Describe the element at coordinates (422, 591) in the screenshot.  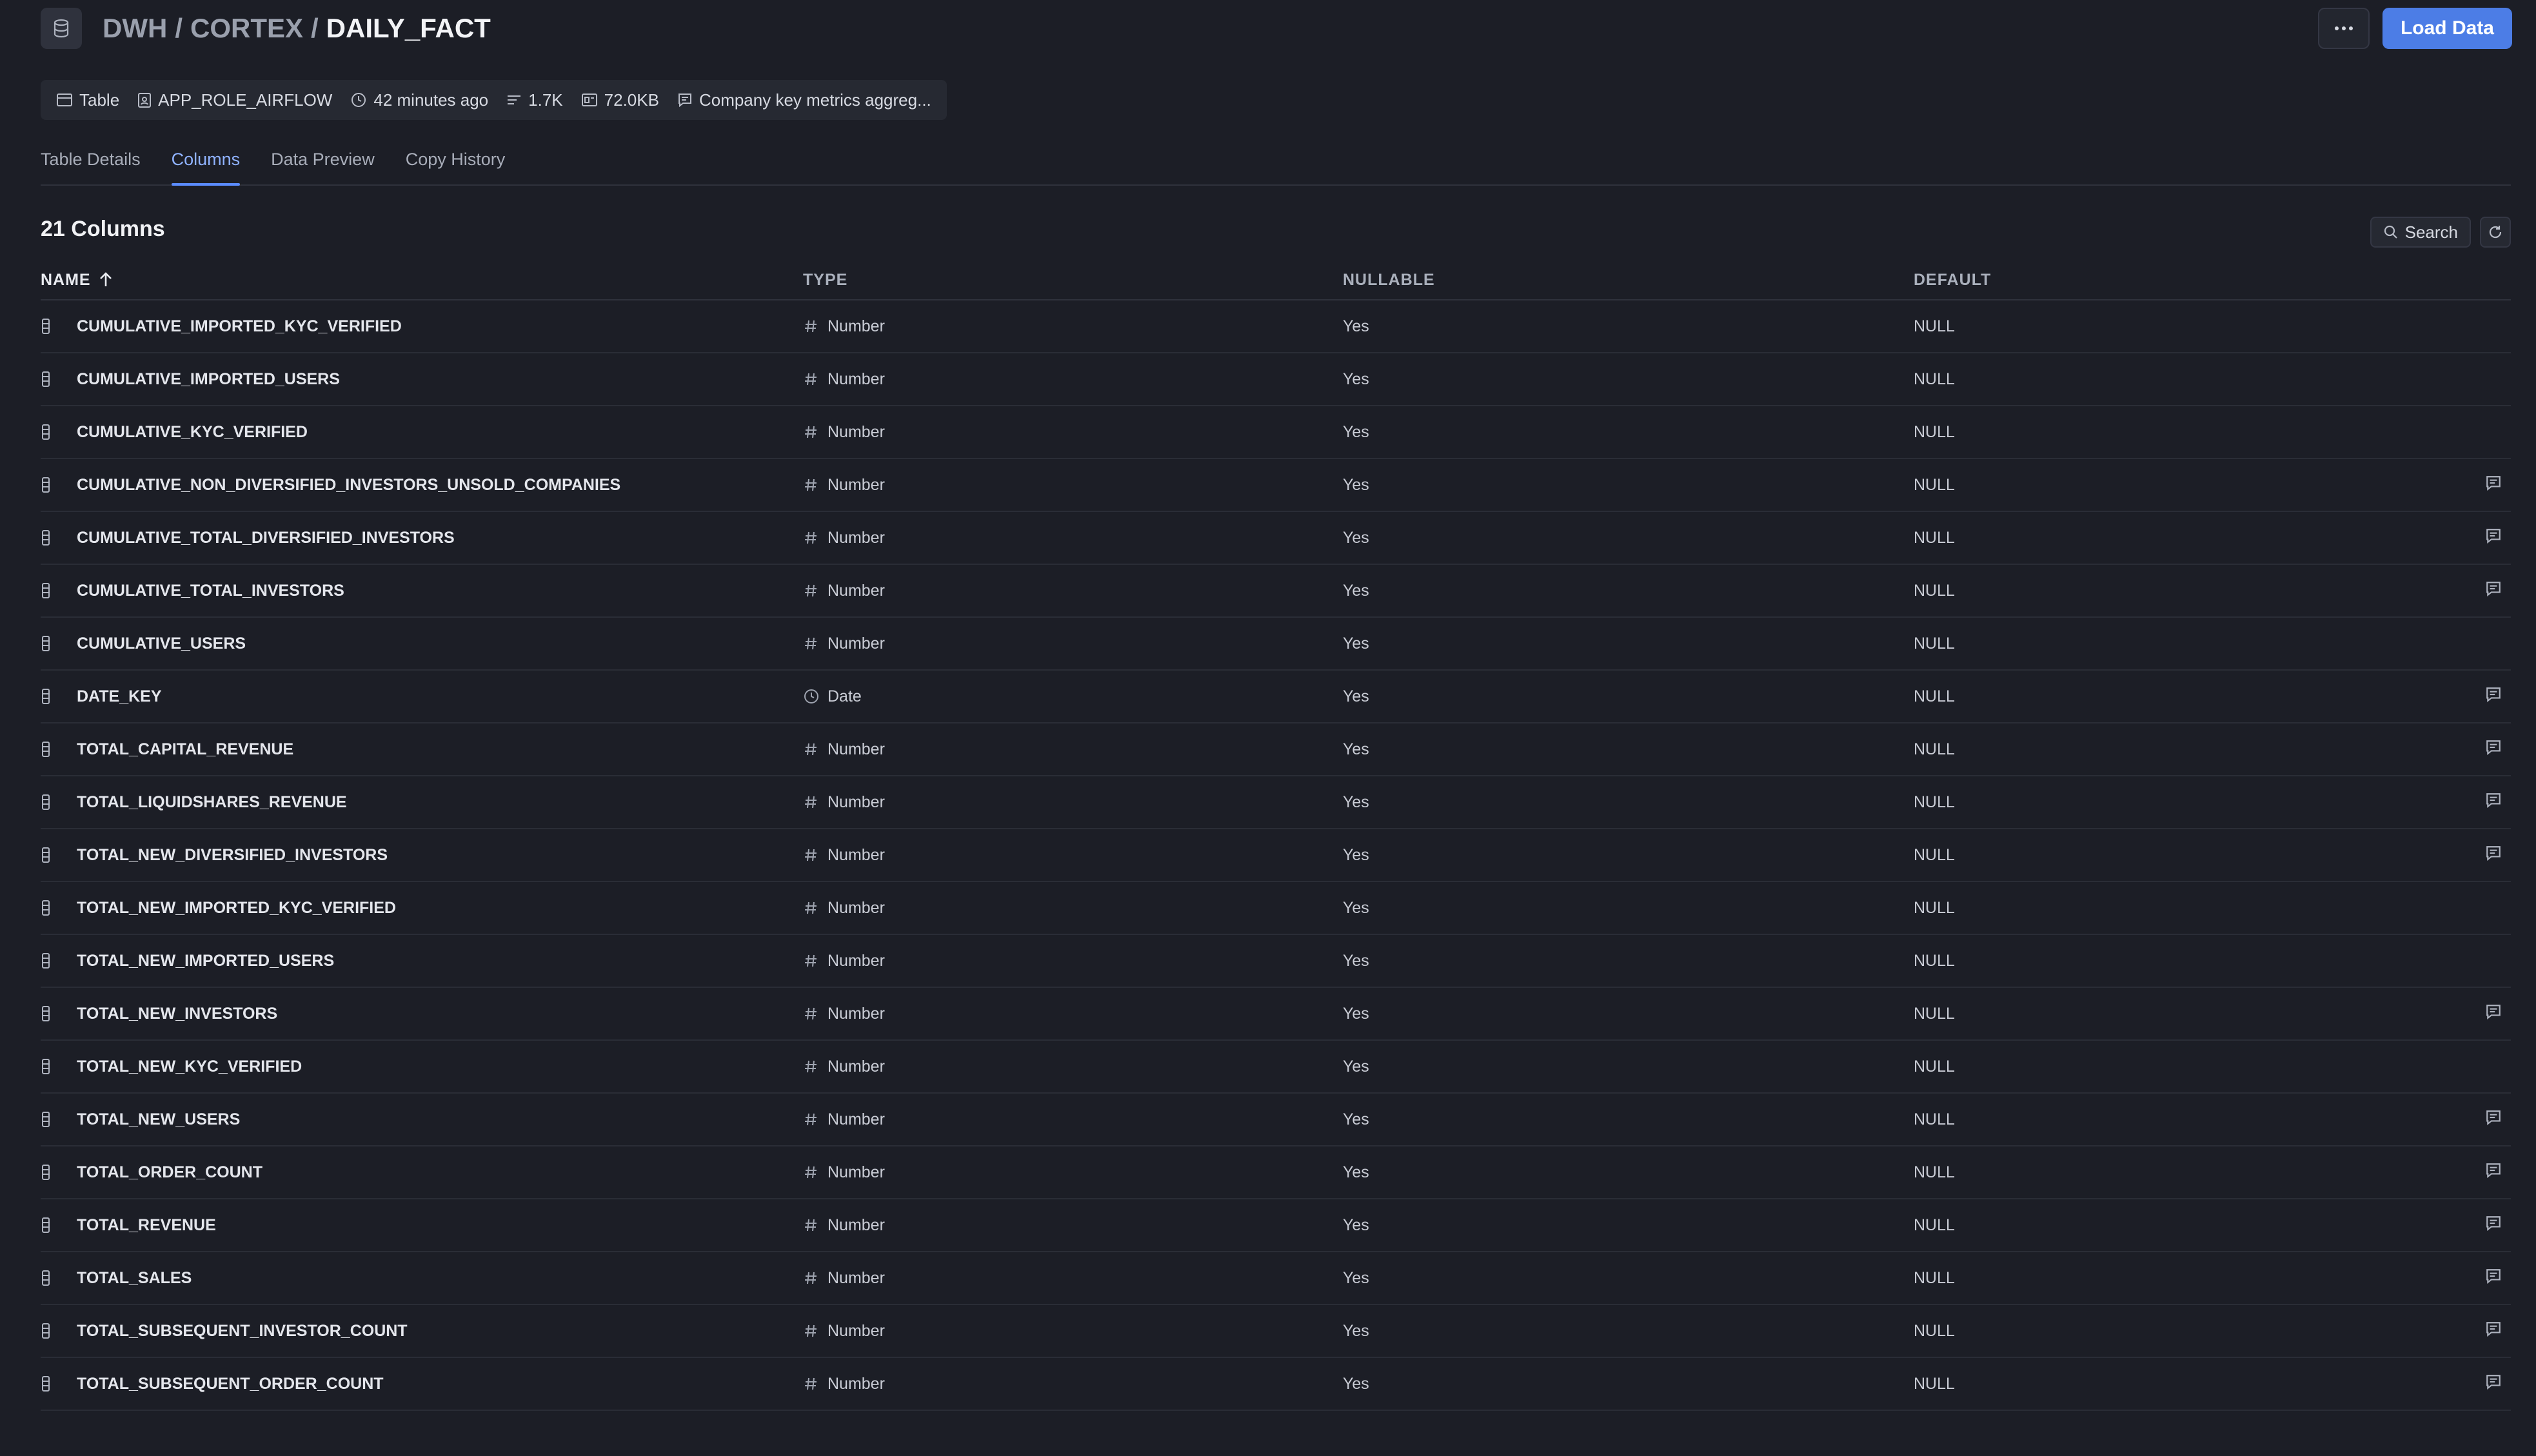
I see `cell-name: CUMULATIVE_TOTAL_INVESTORS` at that location.